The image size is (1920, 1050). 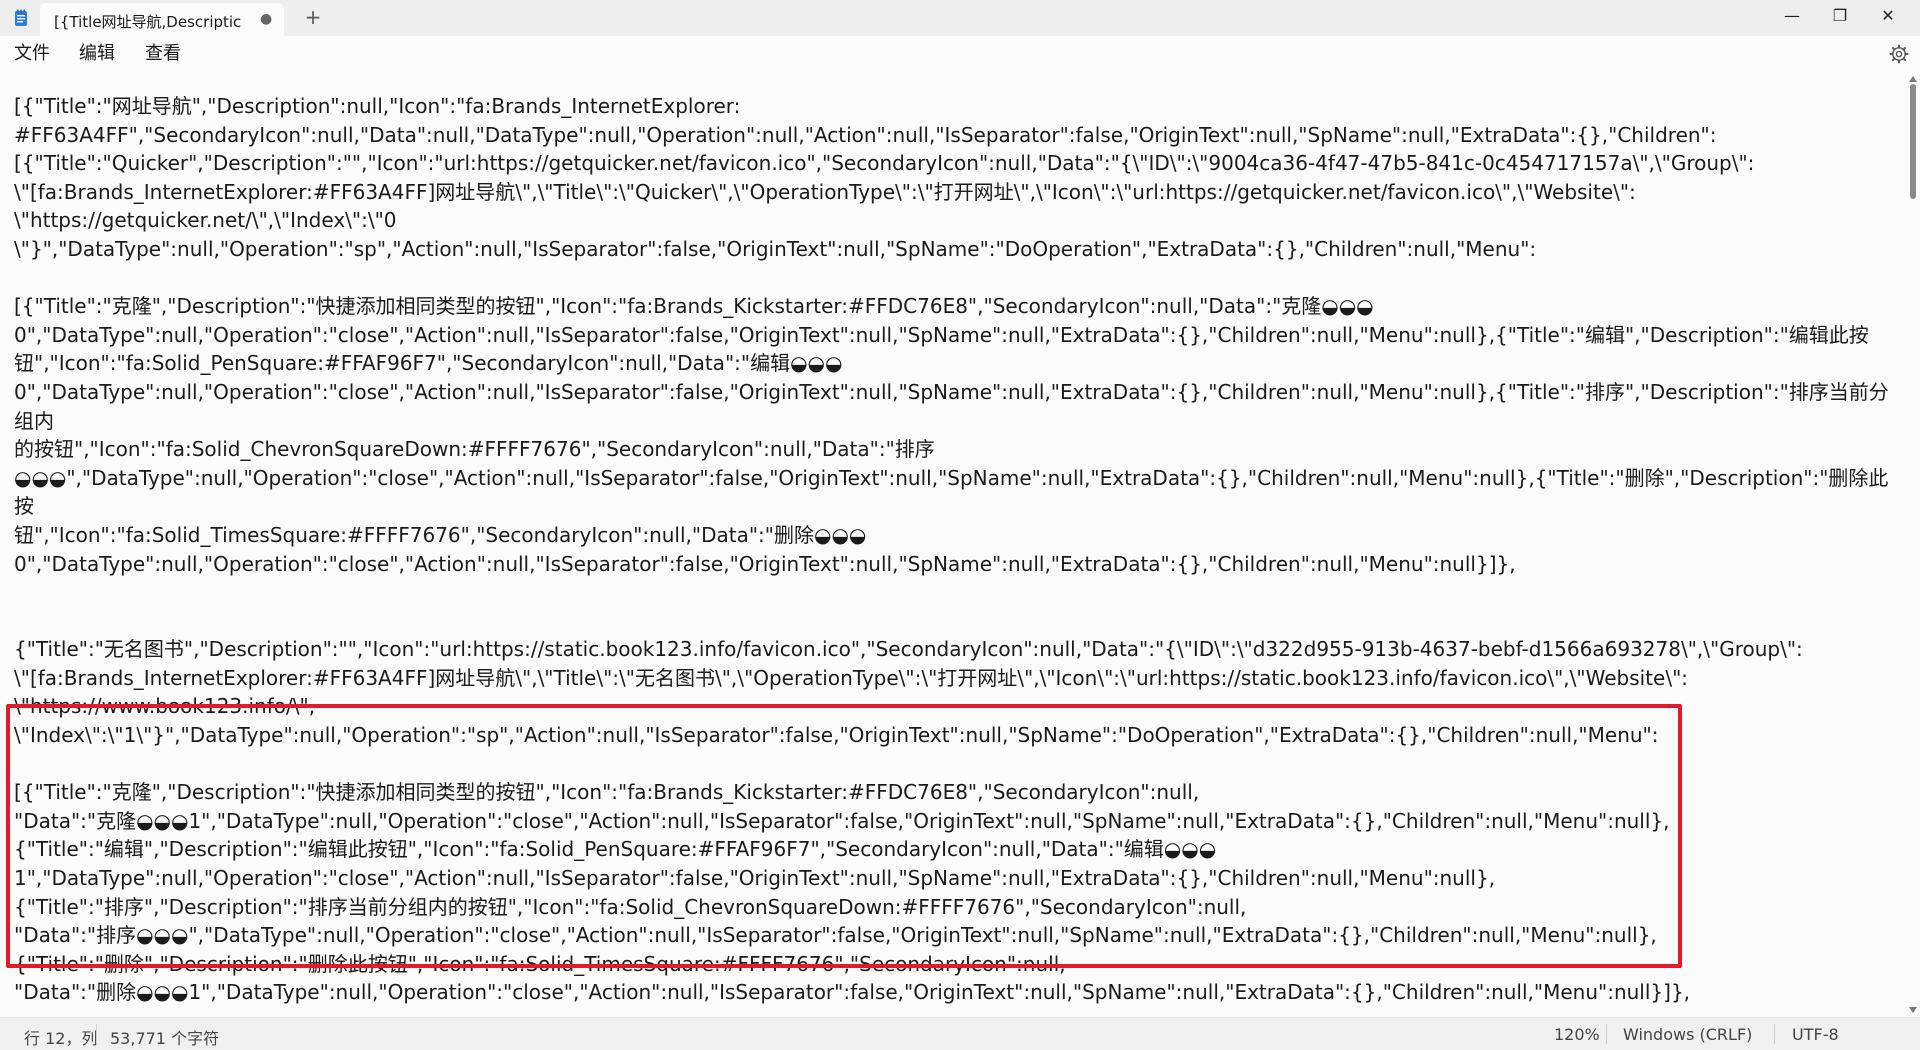 What do you see at coordinates (958, 706) in the screenshot?
I see `text-line: \"https://www.book123.info/\",` at bounding box center [958, 706].